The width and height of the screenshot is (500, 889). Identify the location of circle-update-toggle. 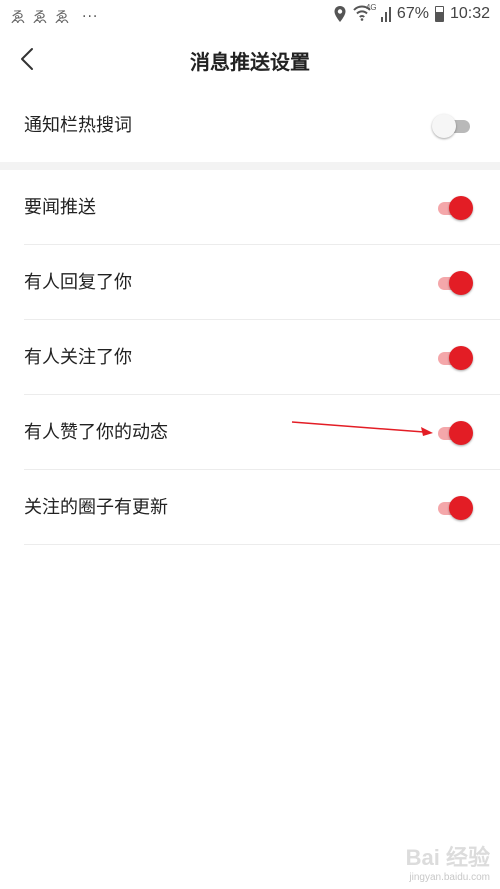
(453, 508).